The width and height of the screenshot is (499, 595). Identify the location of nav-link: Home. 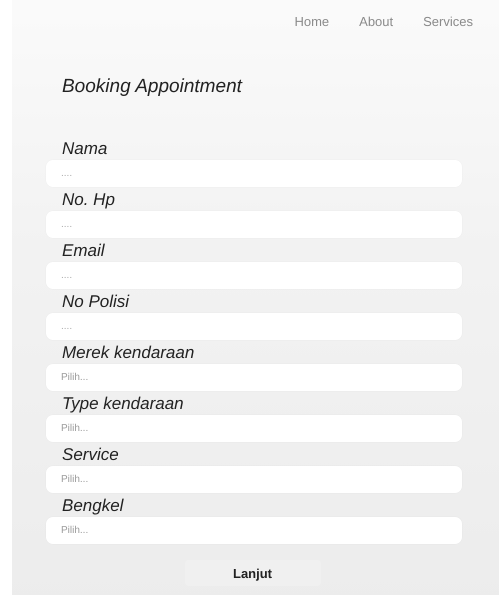
(312, 23).